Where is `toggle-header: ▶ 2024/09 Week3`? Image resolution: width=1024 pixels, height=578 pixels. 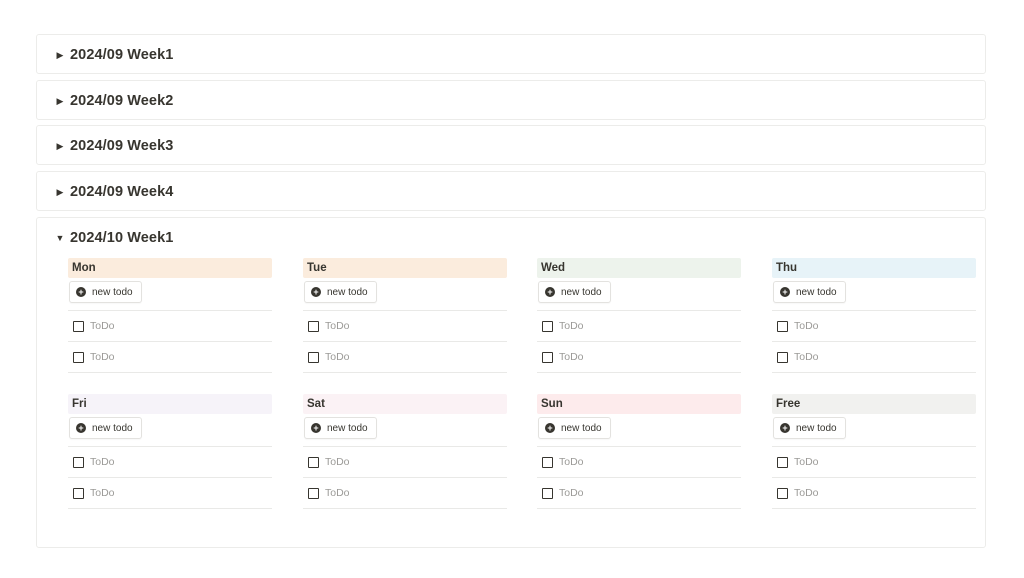
toggle-header: ▶ 2024/09 Week3 is located at coordinates (511, 146).